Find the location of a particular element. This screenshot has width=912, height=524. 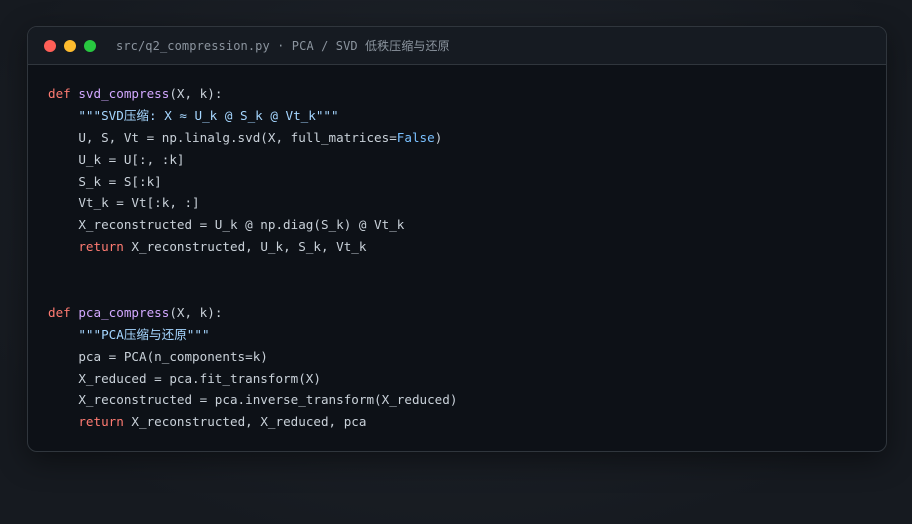

code-token-str: """PCA压缩与还原""" is located at coordinates (144, 334).